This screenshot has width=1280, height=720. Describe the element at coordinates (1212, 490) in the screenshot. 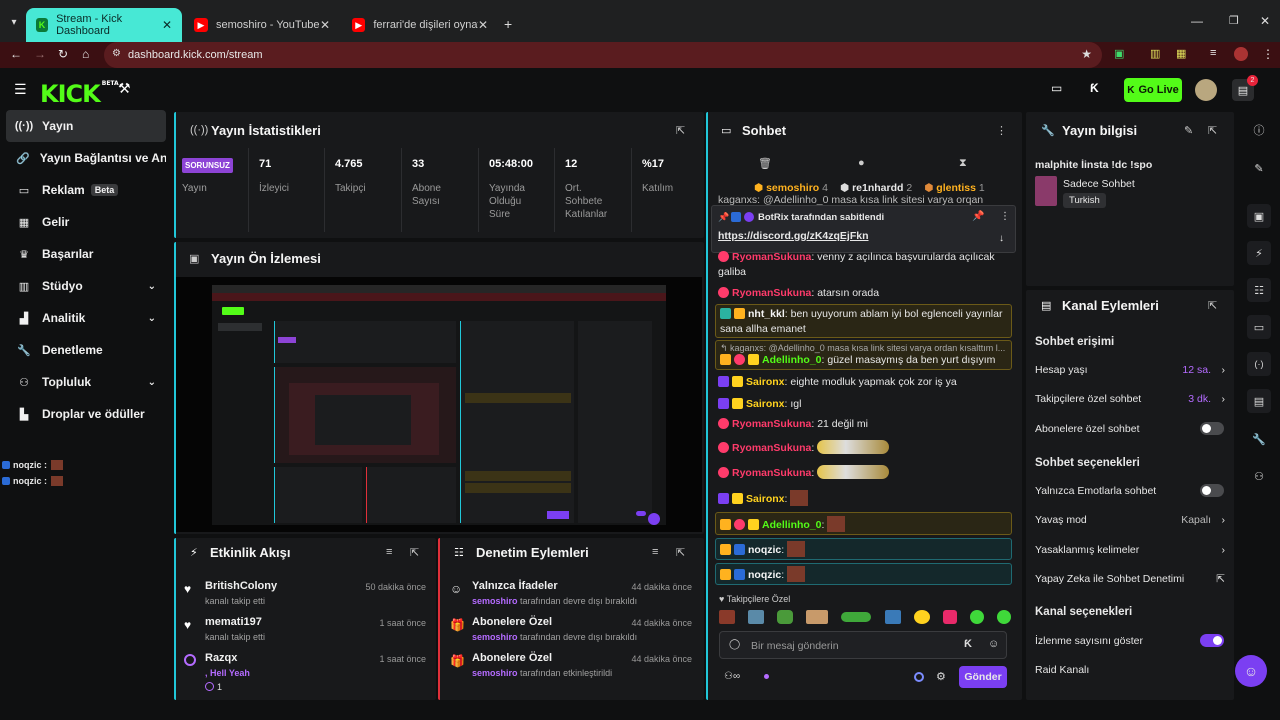

I see `emote-only-toggle` at that location.